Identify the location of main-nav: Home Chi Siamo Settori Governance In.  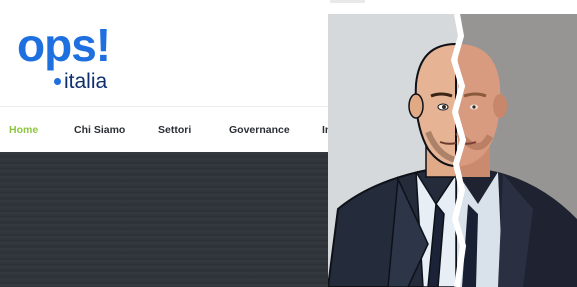
(165, 129).